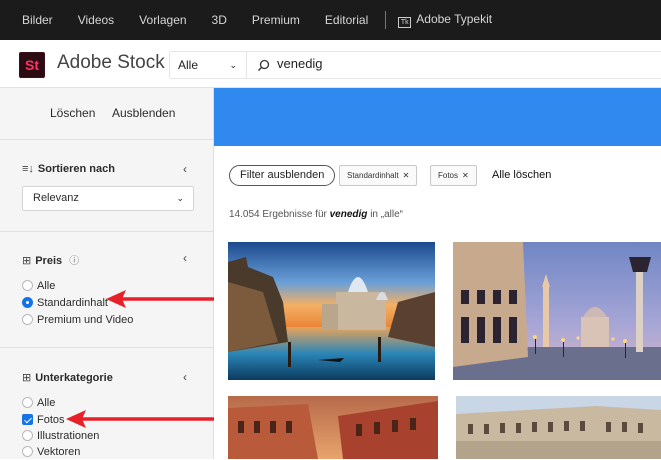 The width and height of the screenshot is (661, 460). What do you see at coordinates (185, 169) in the screenshot?
I see `collapse-sort-icon: ‹` at bounding box center [185, 169].